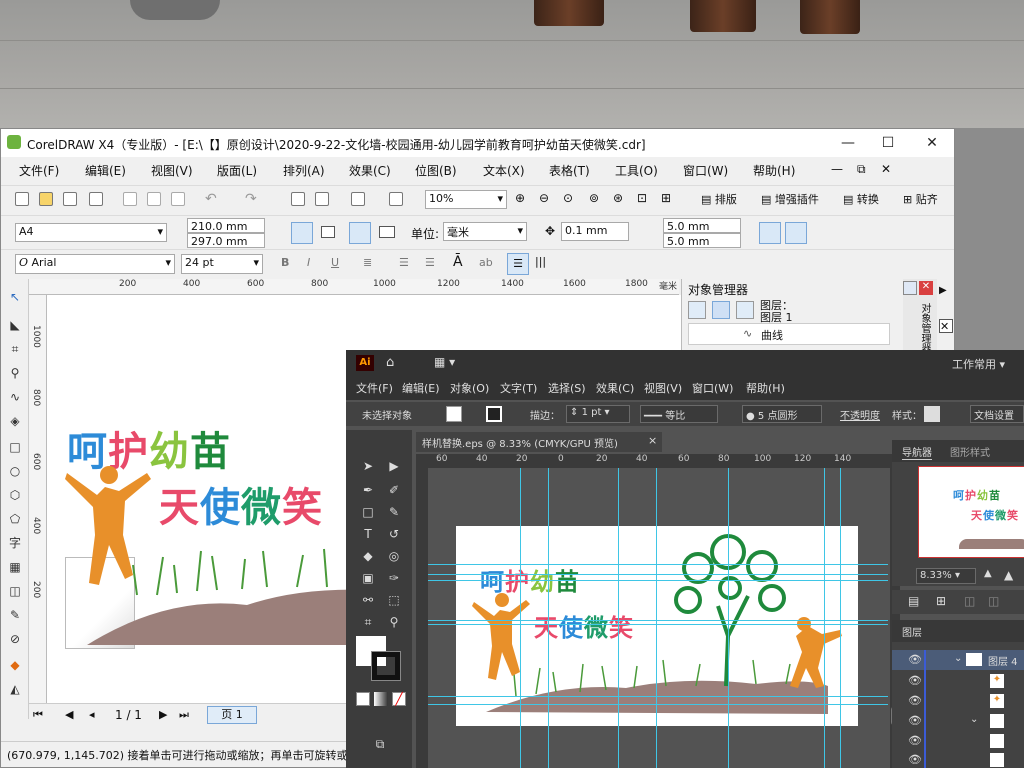 Image resolution: width=1024 pixels, height=768 pixels. What do you see at coordinates (971, 512) in the screenshot?
I see `navigator-preview: 呵护幼苗 天使微笑` at bounding box center [971, 512].